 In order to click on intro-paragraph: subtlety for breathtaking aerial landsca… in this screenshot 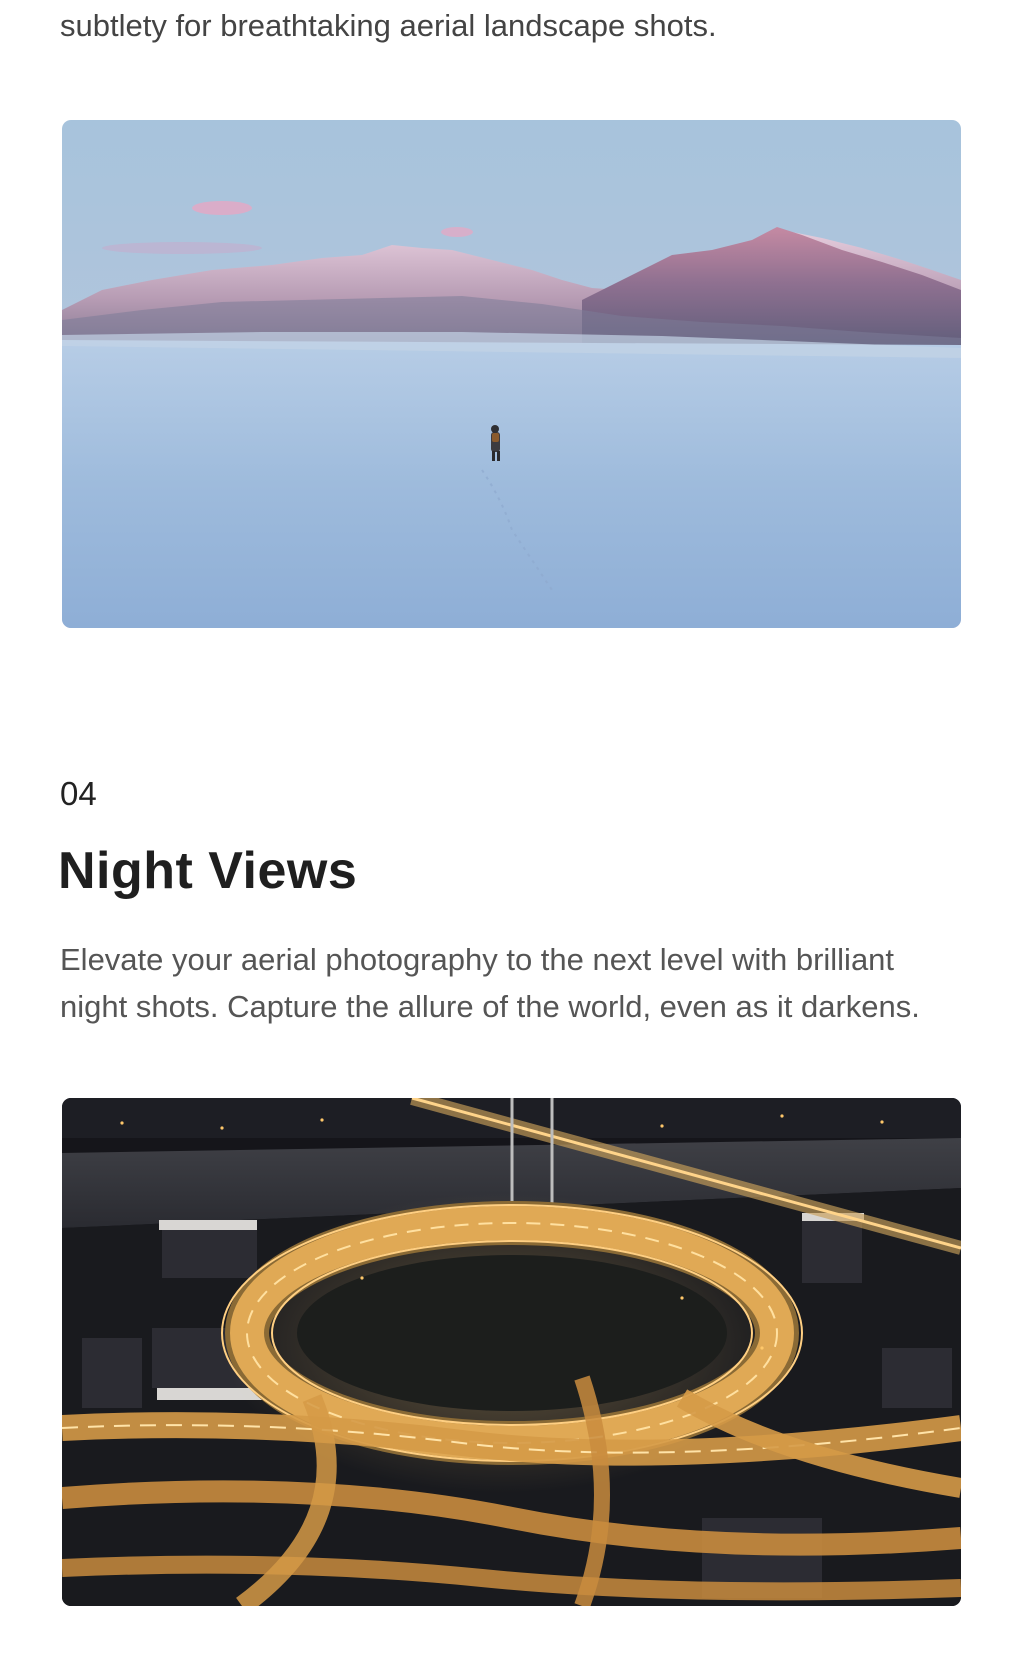, I will do `click(388, 25)`.